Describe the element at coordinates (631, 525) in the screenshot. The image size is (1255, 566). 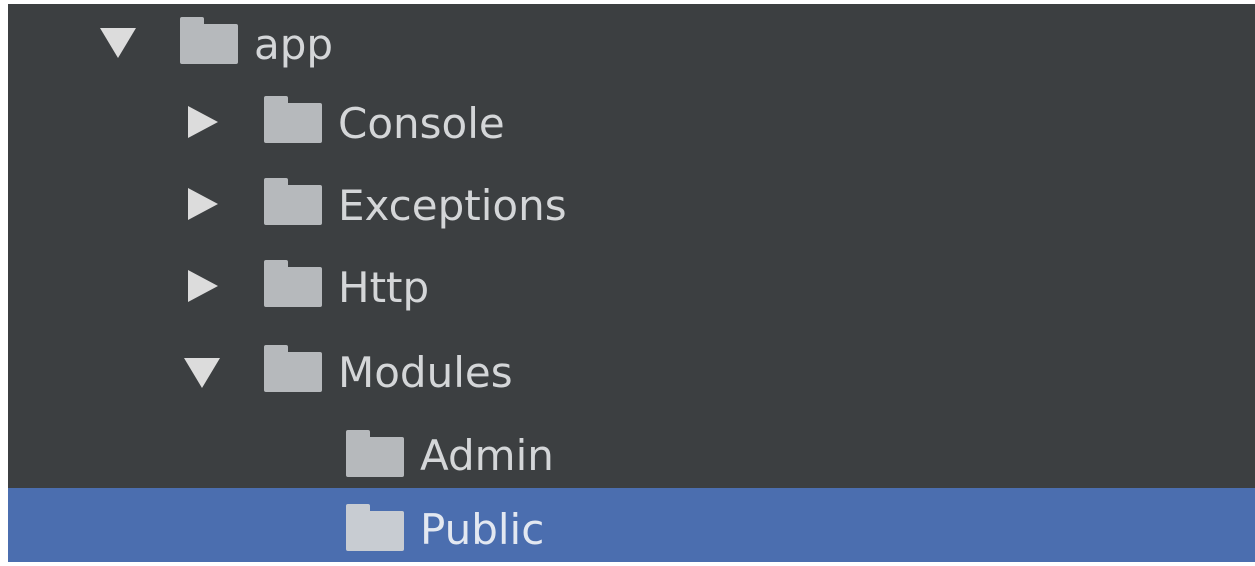
I see `tree-item-public: Public` at that location.